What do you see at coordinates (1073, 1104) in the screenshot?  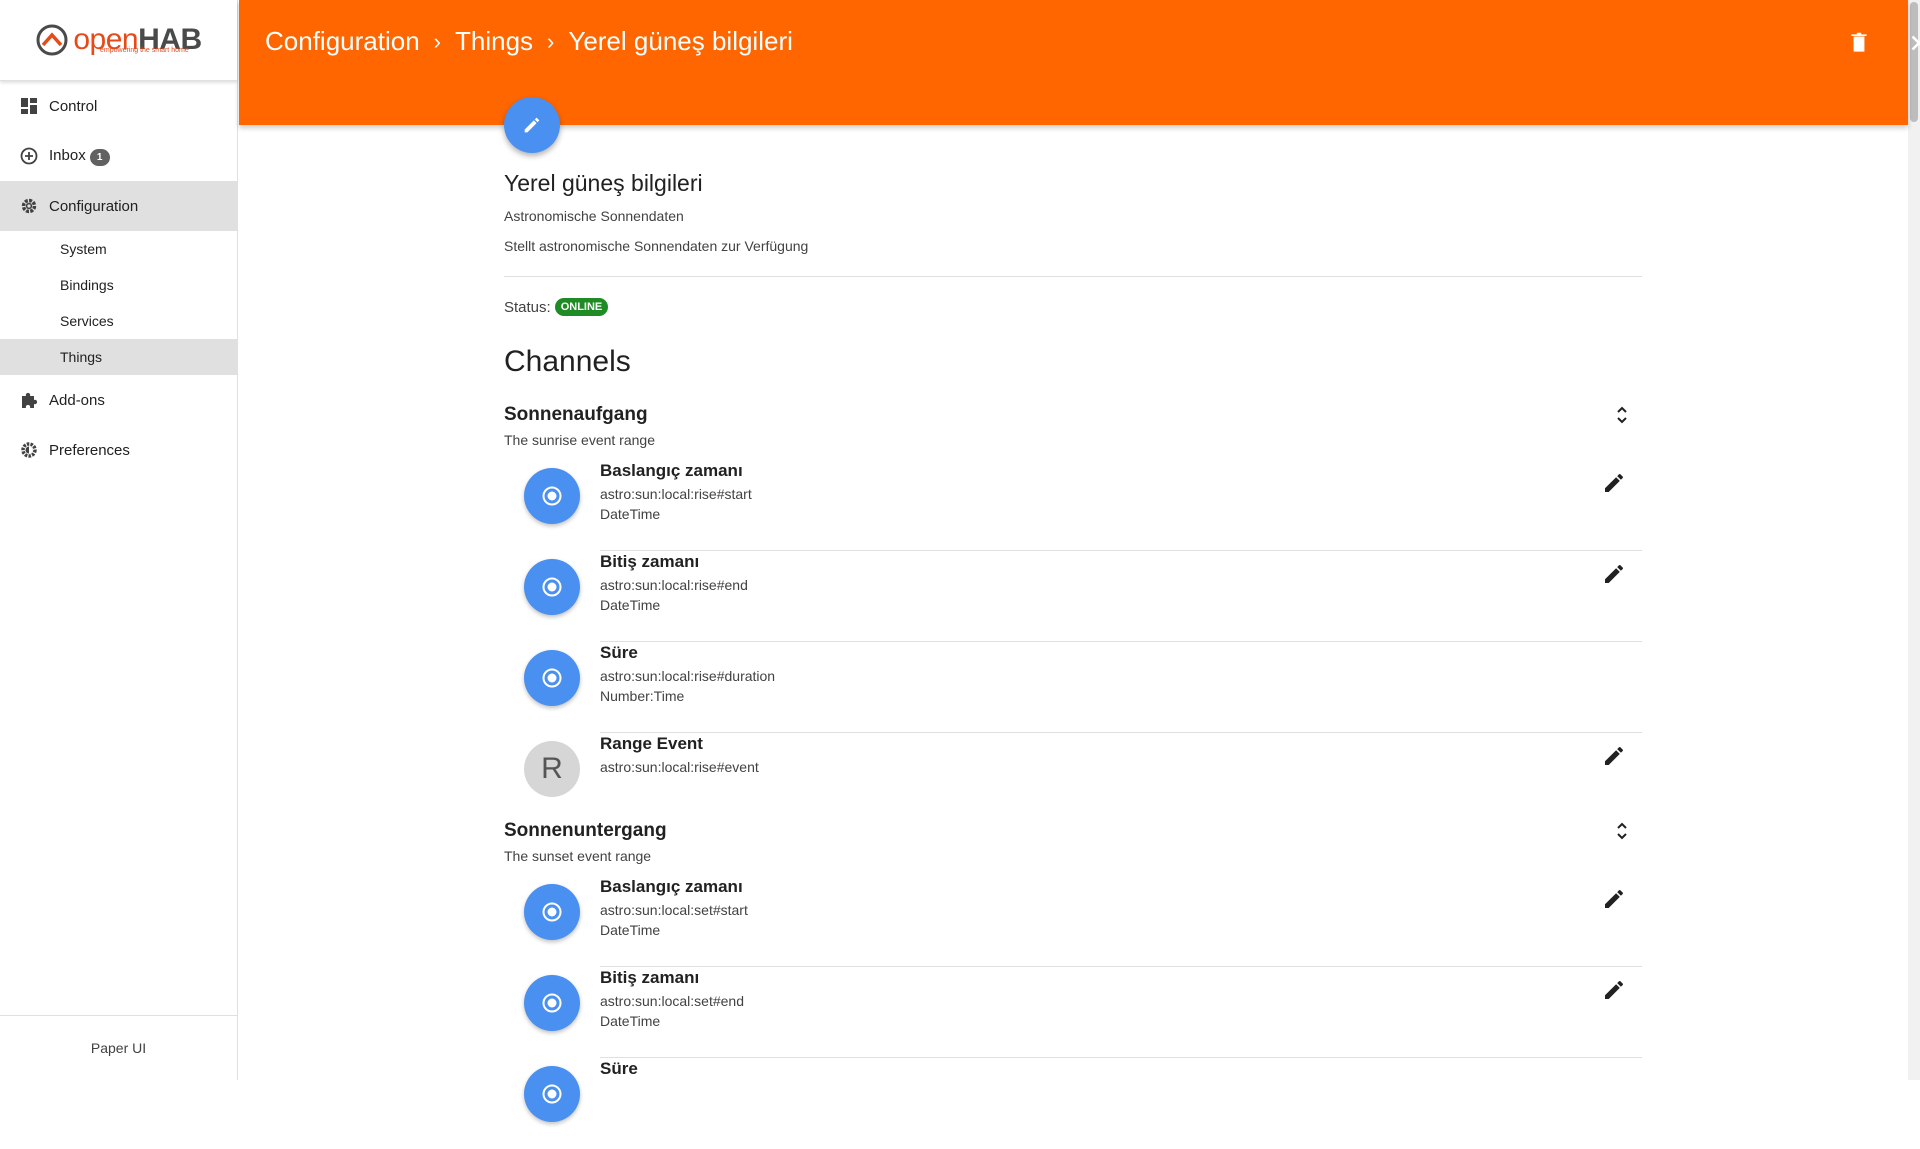 I see `channel-item: Süre` at bounding box center [1073, 1104].